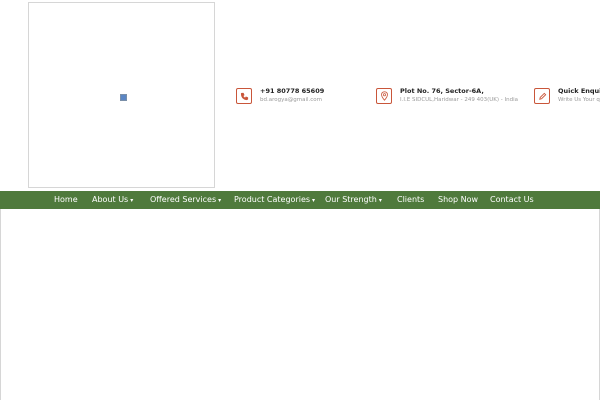 The height and width of the screenshot is (400, 600). I want to click on nav-label: Clients, so click(411, 199).